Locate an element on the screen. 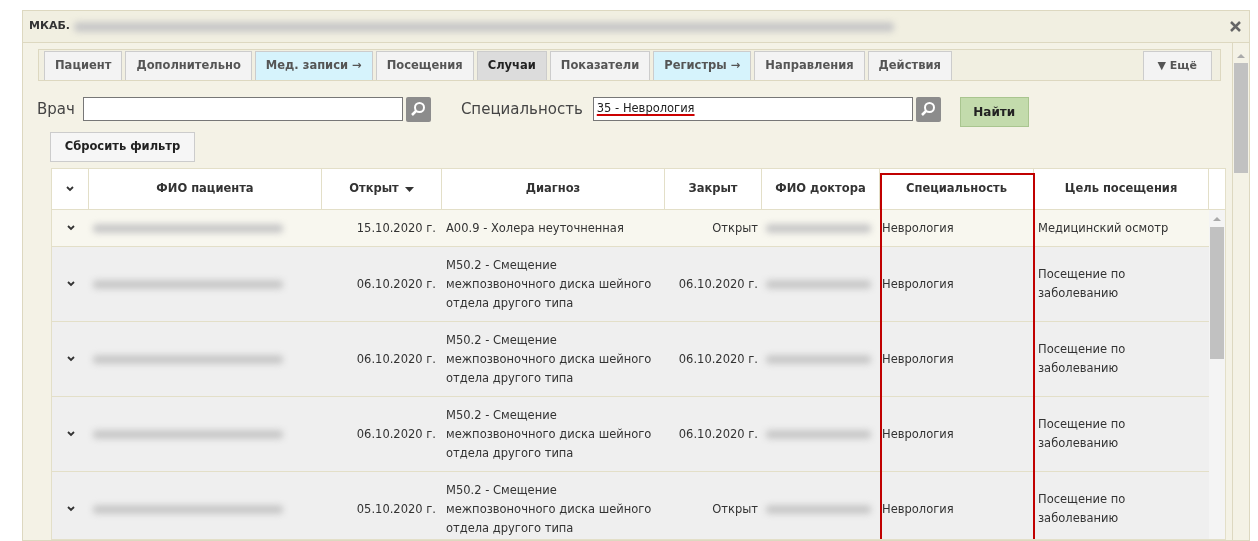 Image resolution: width=1258 pixels, height=541 pixels. tab: Направления is located at coordinates (809, 65).